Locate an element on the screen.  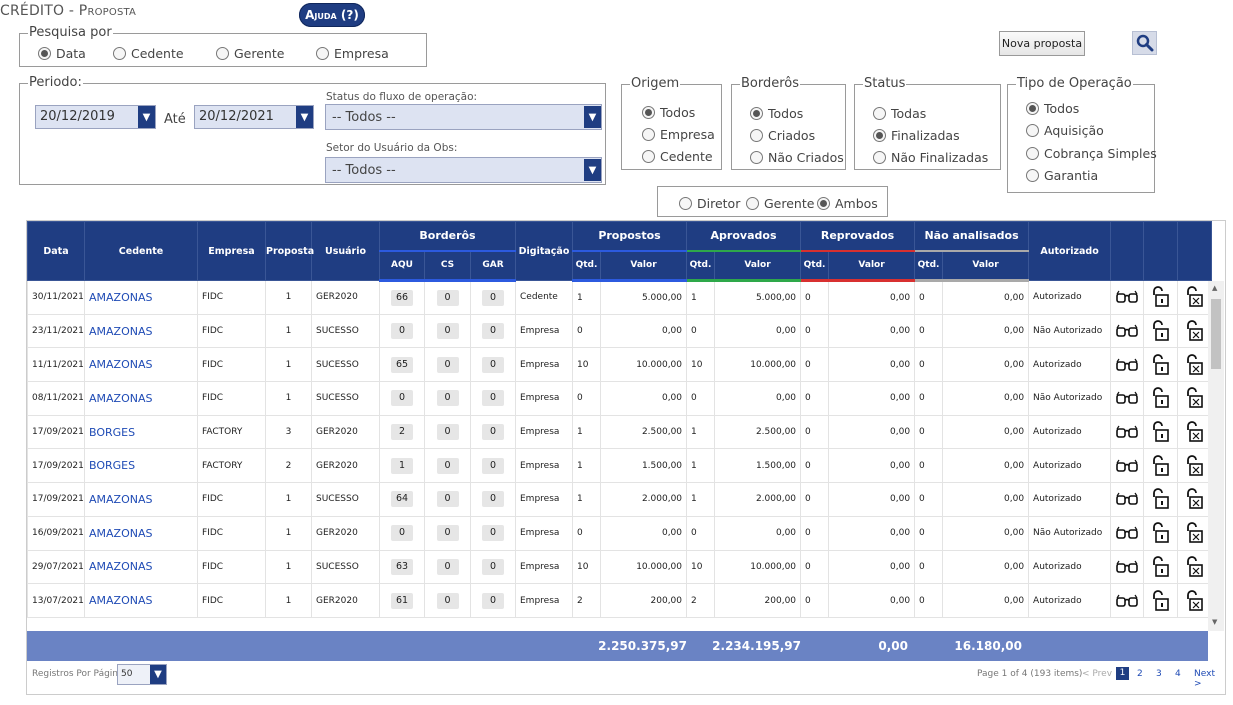
help-button: Ajuda (?) is located at coordinates (332, 15).